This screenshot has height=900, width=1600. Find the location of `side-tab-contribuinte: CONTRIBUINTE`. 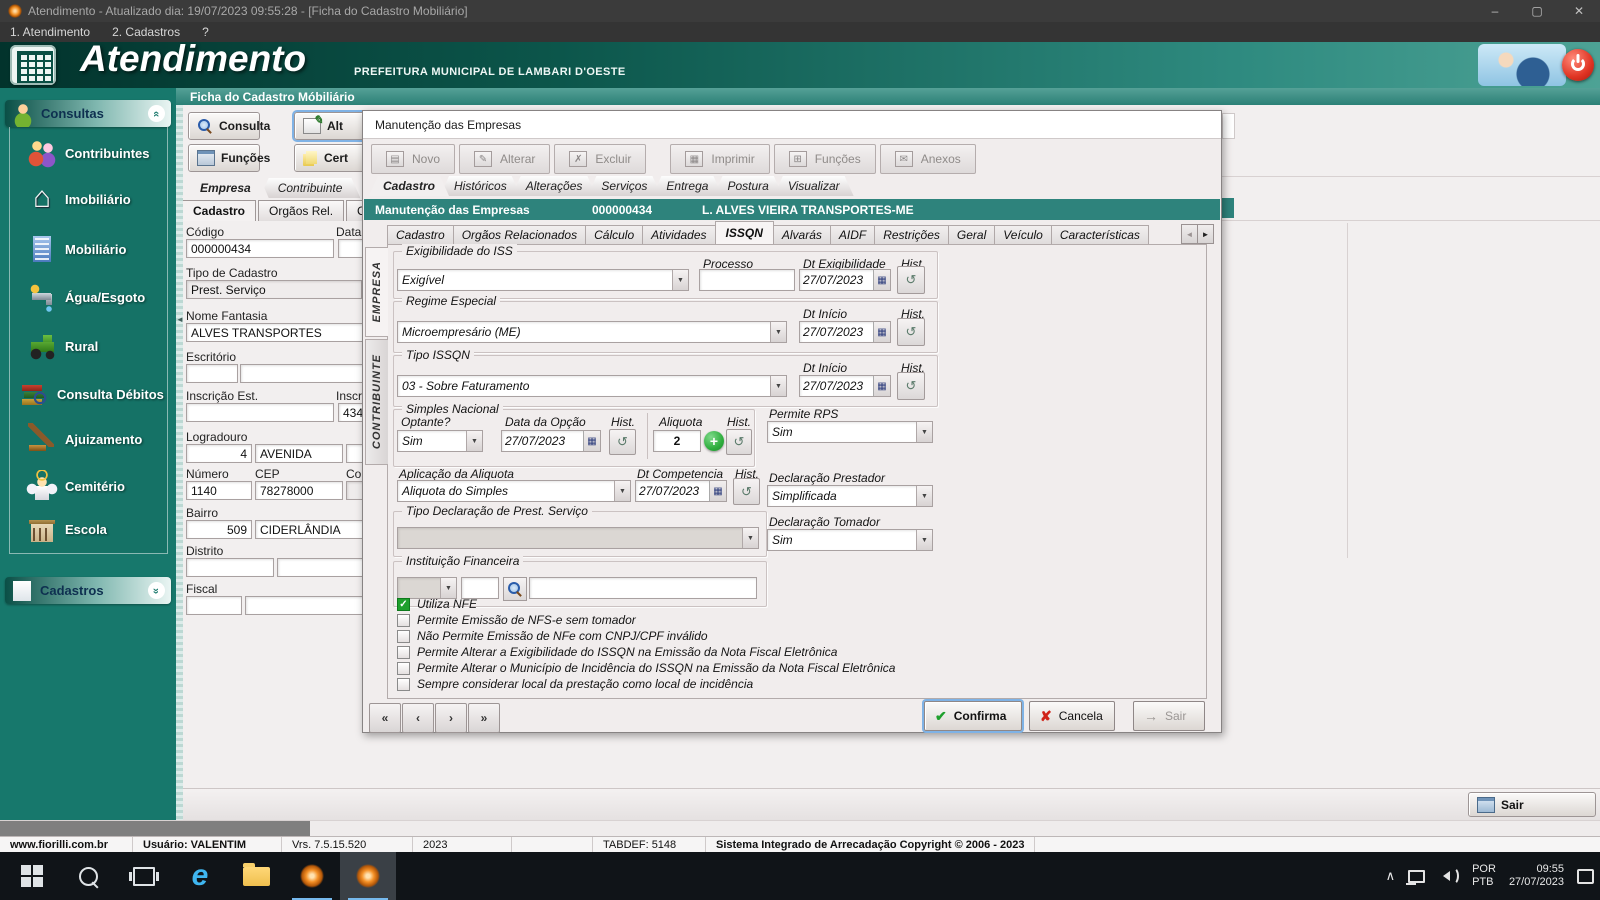

side-tab-contribuinte: CONTRIBUINTE is located at coordinates (376, 402).